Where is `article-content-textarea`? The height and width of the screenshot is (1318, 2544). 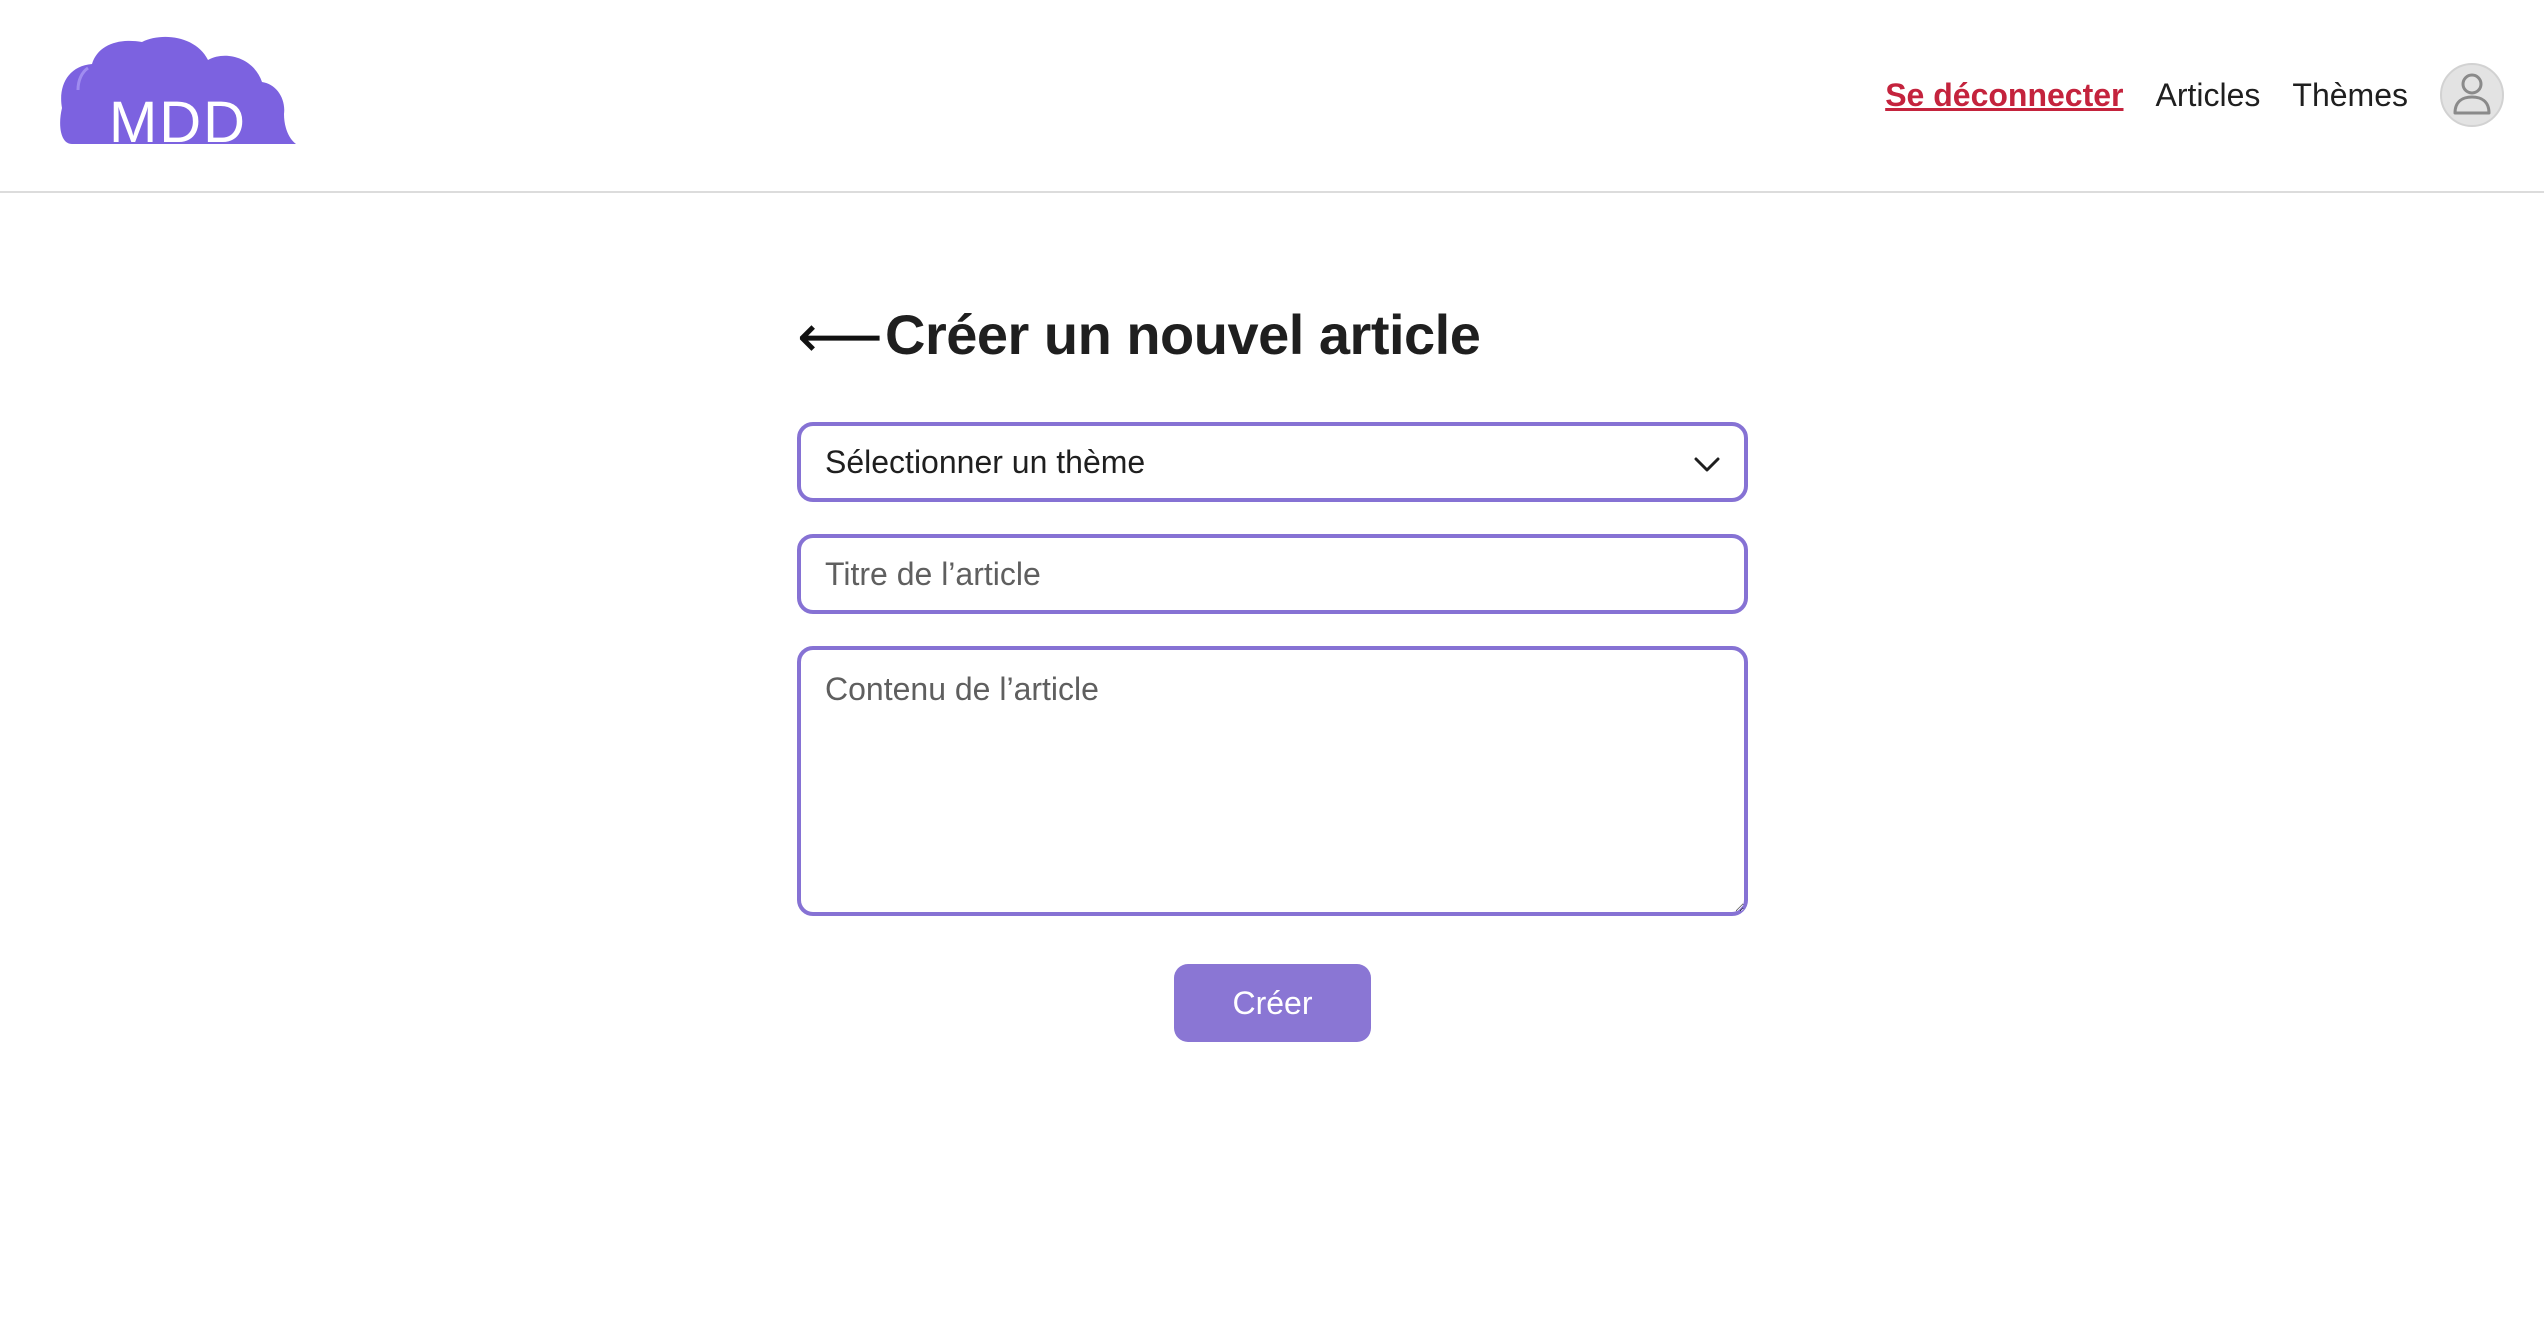
article-content-textarea is located at coordinates (1272, 781).